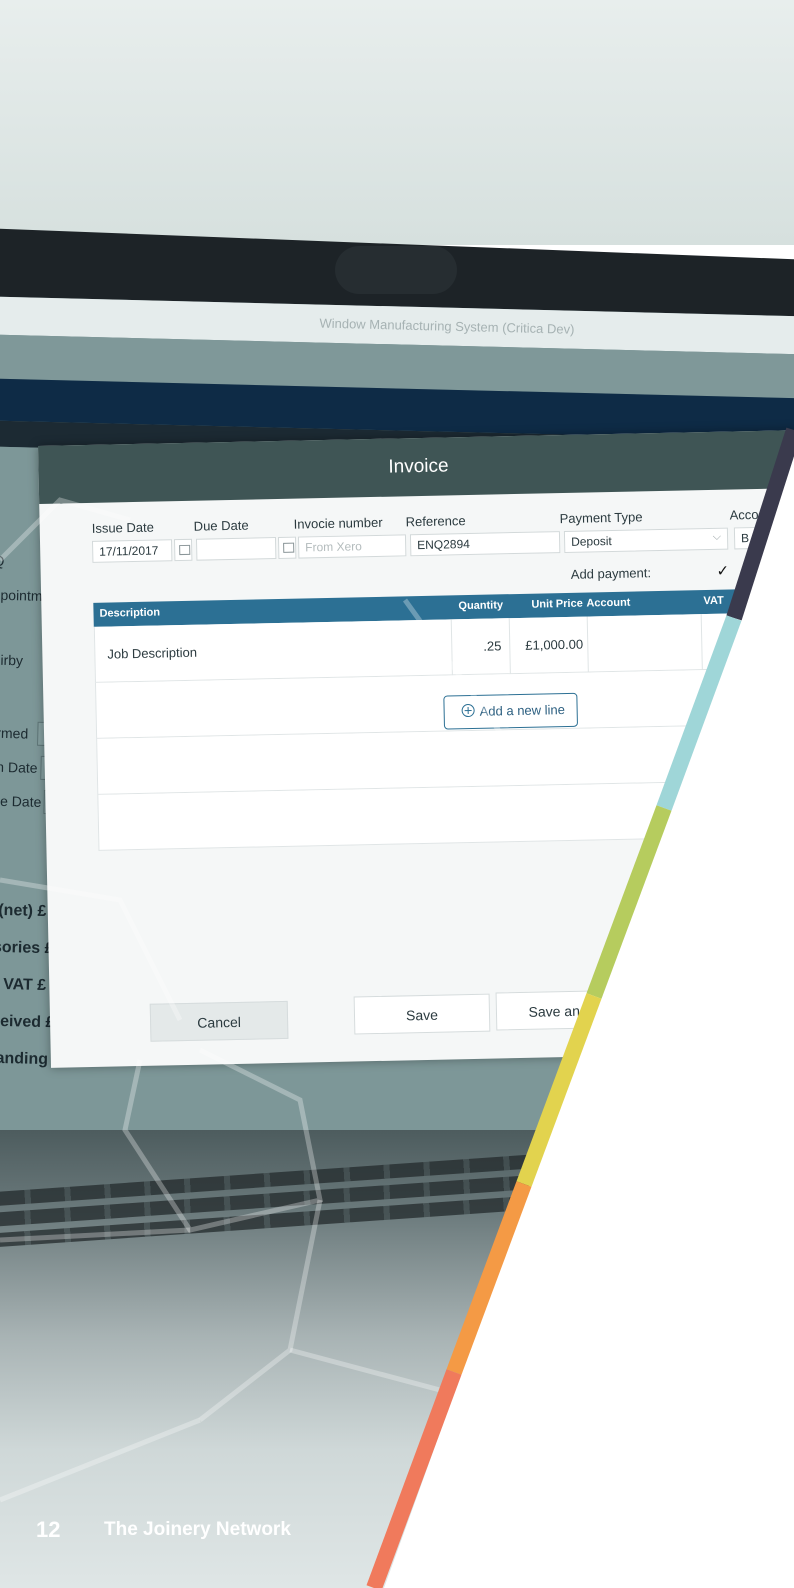 The width and height of the screenshot is (794, 1588). Describe the element at coordinates (48, 1529) in the screenshot. I see `page-number: 12` at that location.